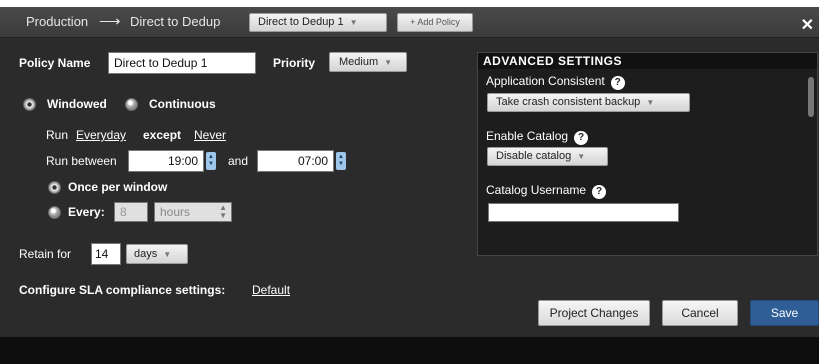  I want to click on continuous-label: Continuous, so click(182, 104).